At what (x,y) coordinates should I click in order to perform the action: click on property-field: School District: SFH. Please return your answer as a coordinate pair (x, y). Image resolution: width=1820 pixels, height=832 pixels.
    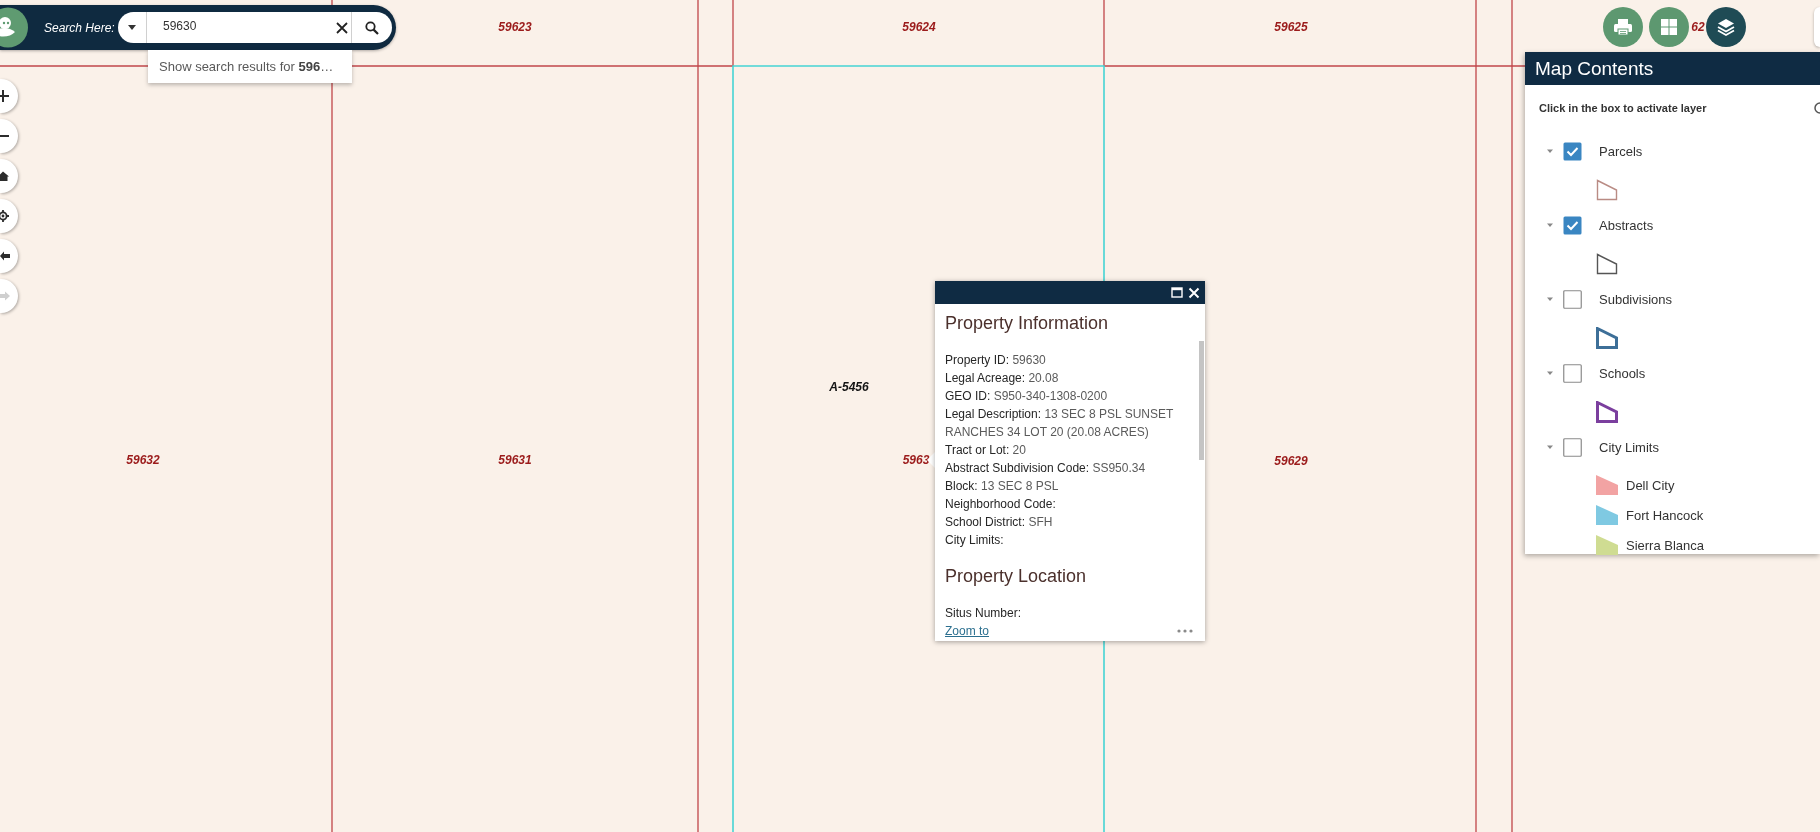
    Looking at the image, I should click on (1068, 522).